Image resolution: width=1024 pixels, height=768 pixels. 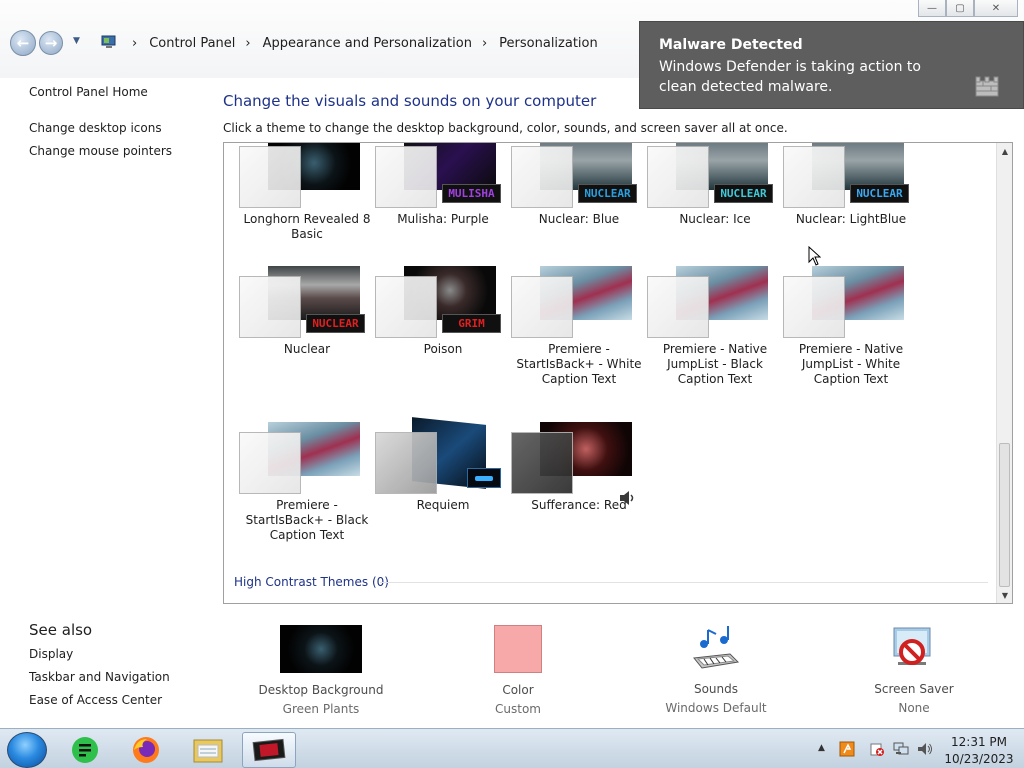 I want to click on taskbar: ▲ 12:31 PM 10/23/2023, so click(x=512, y=748).